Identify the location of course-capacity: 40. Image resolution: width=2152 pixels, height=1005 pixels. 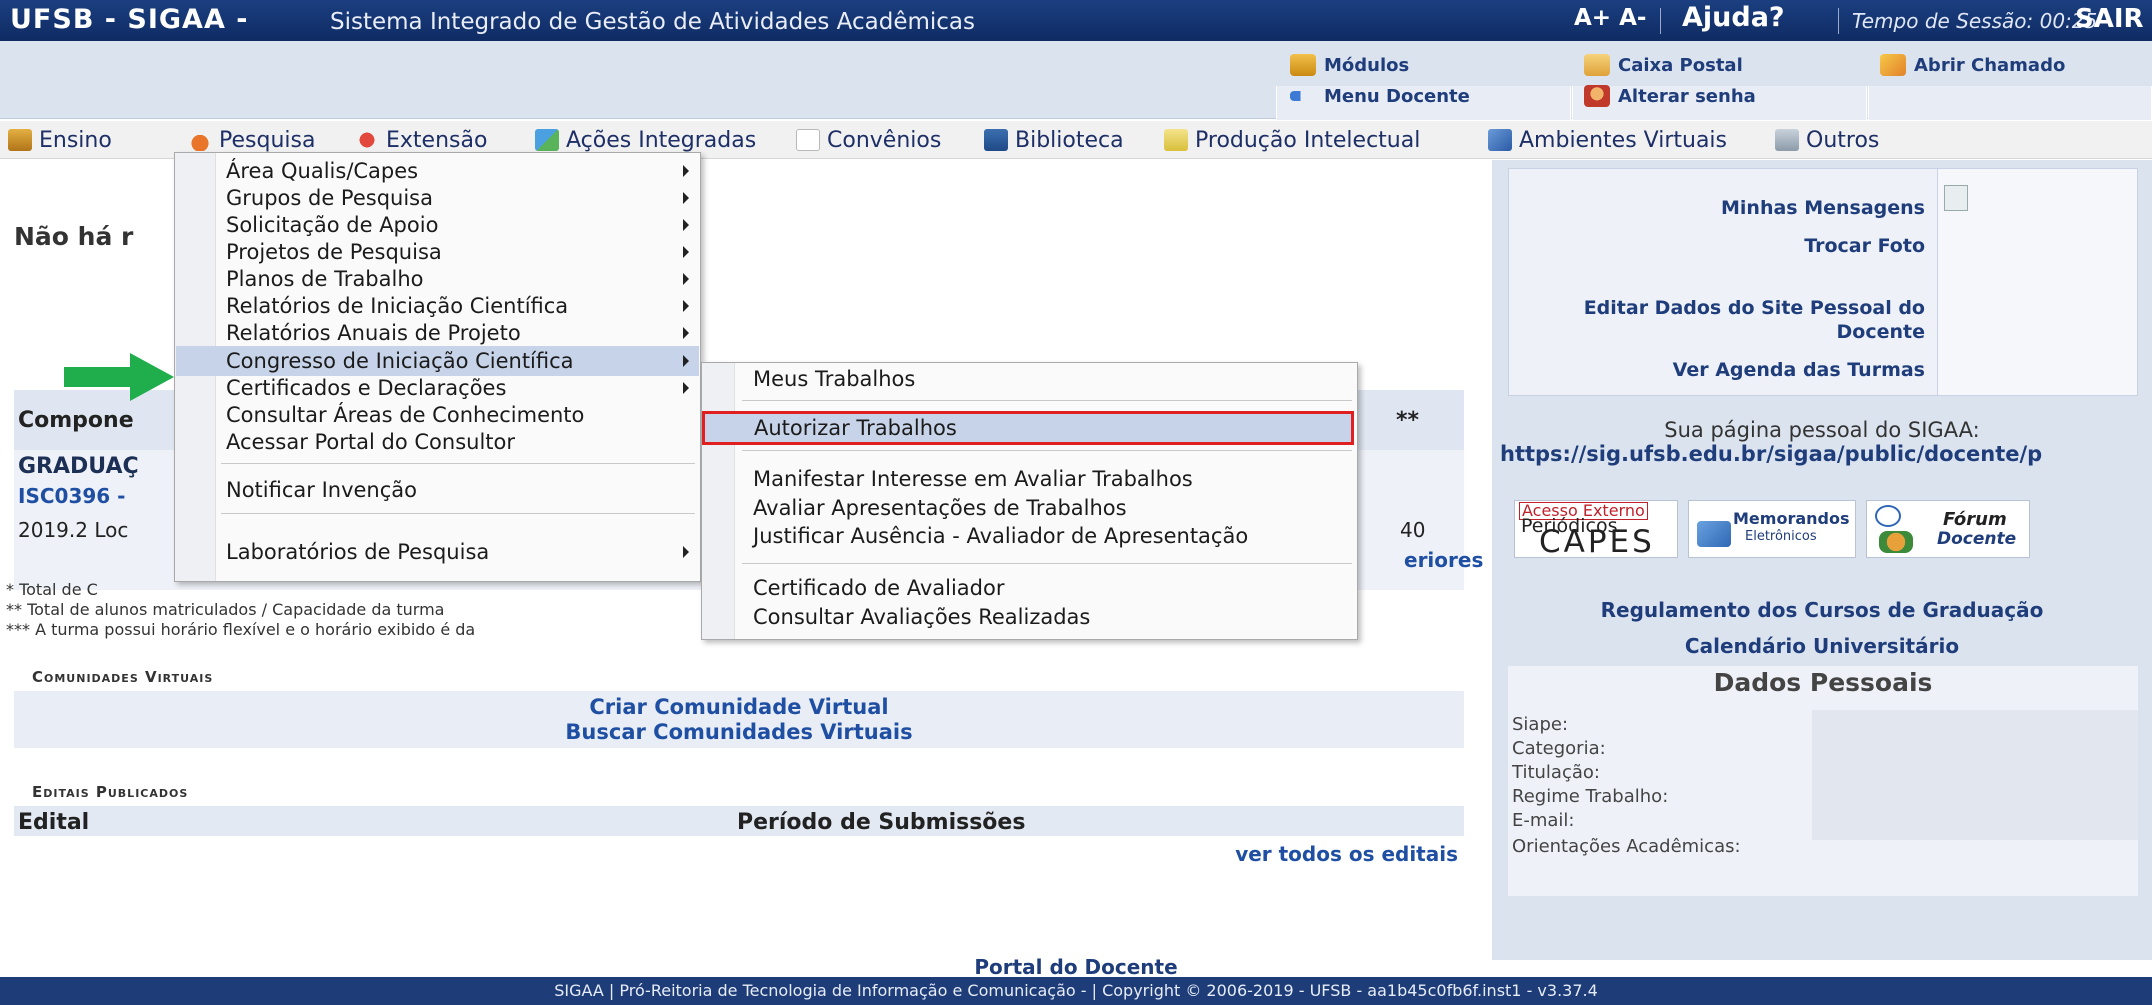
(1413, 530).